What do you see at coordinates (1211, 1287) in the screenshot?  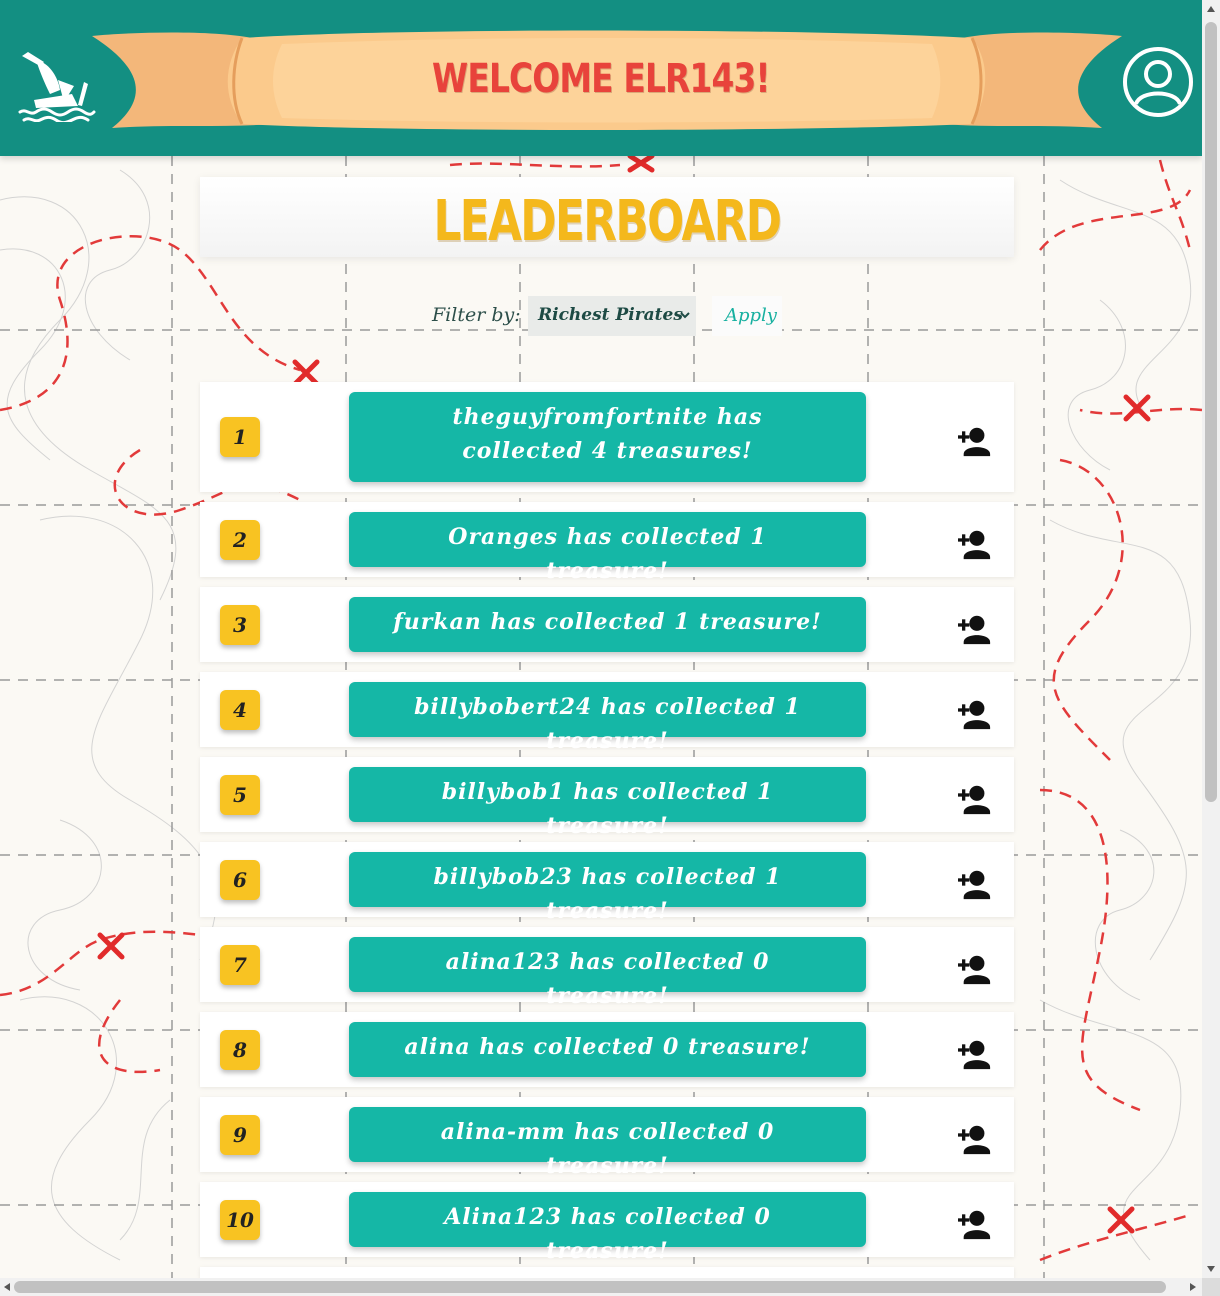 I see `scrollbar-corner` at bounding box center [1211, 1287].